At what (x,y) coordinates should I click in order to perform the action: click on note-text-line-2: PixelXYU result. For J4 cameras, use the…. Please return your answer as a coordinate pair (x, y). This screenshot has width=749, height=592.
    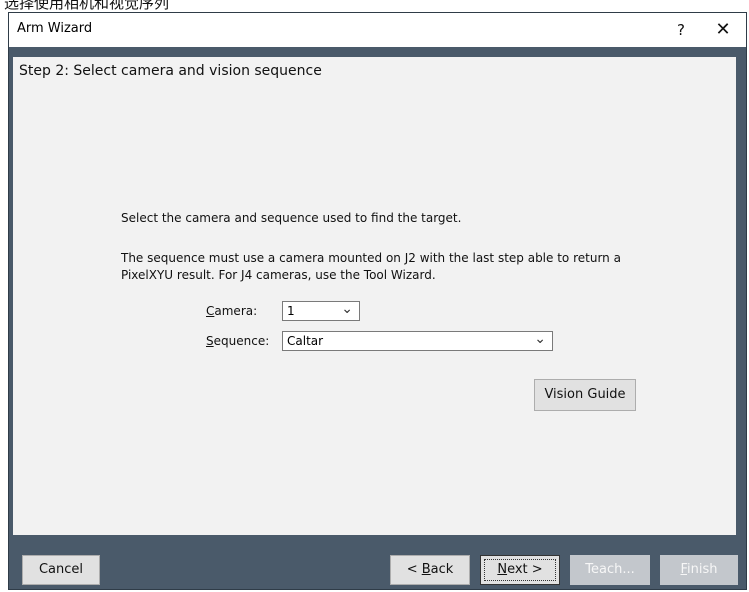
    Looking at the image, I should click on (278, 275).